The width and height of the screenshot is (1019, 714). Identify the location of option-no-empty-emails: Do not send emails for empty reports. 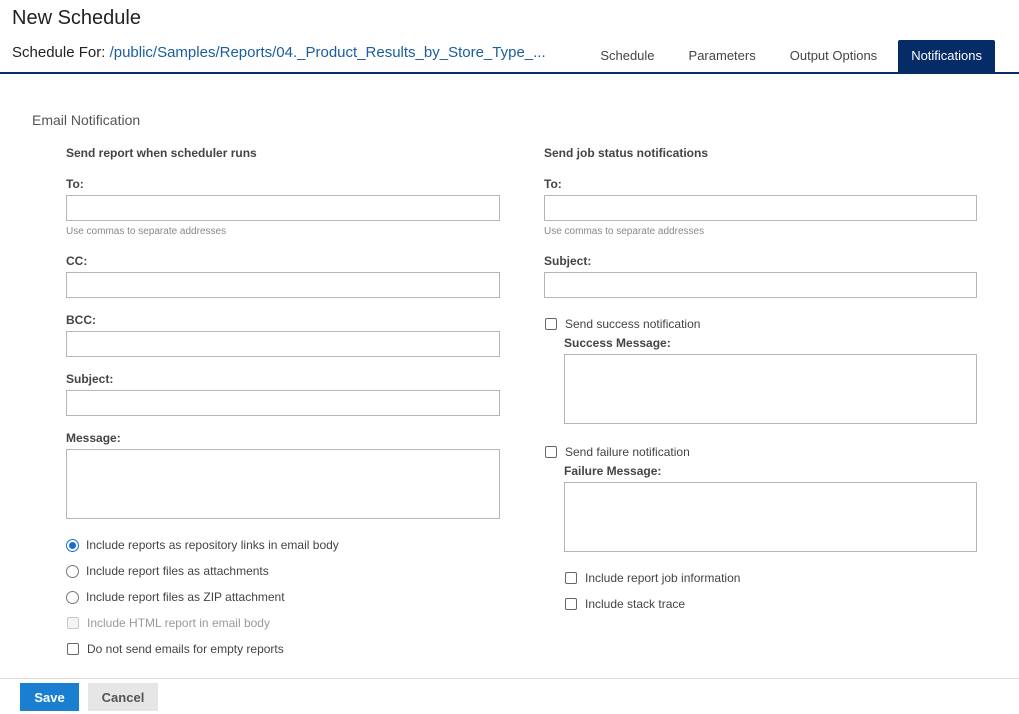
(175, 649).